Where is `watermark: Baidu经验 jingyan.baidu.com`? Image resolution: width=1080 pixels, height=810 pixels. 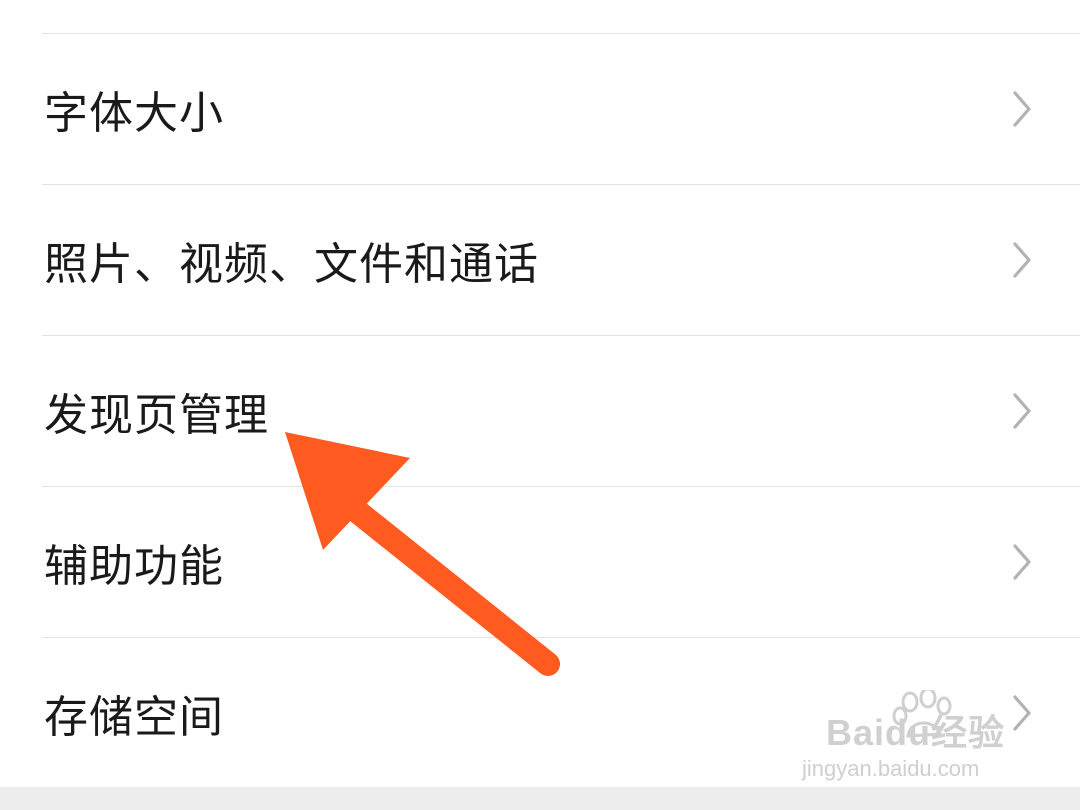 watermark: Baidu经验 jingyan.baidu.com is located at coordinates (914, 740).